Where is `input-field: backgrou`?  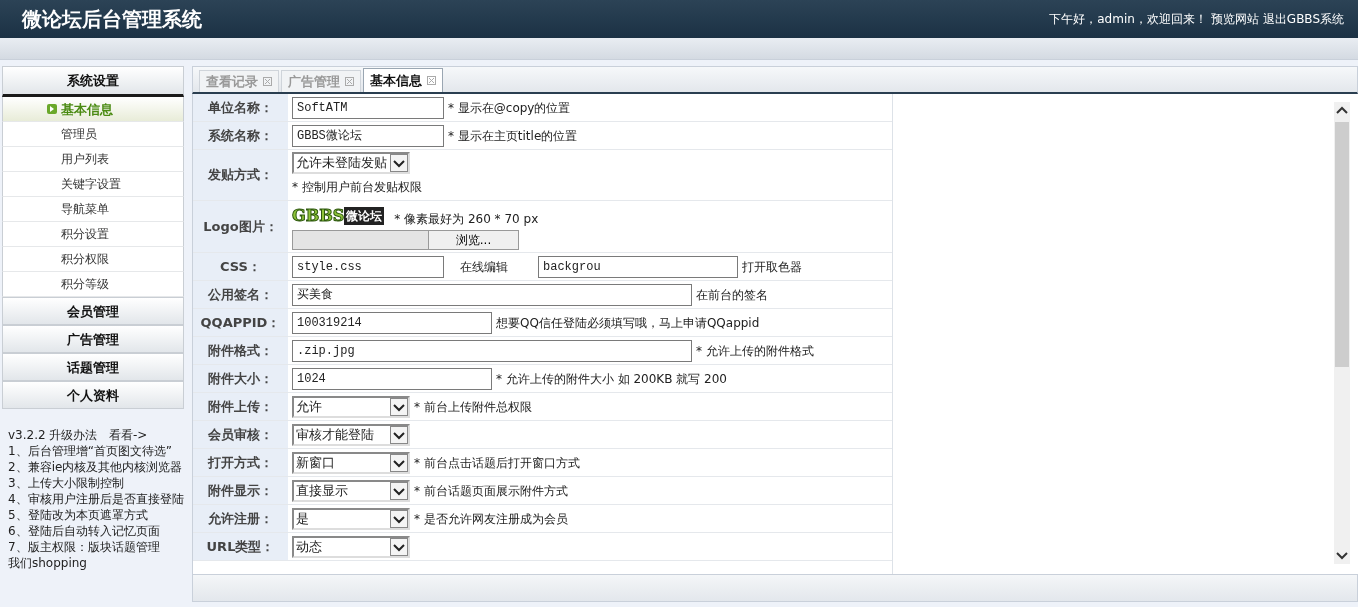
input-field: backgrou is located at coordinates (638, 266).